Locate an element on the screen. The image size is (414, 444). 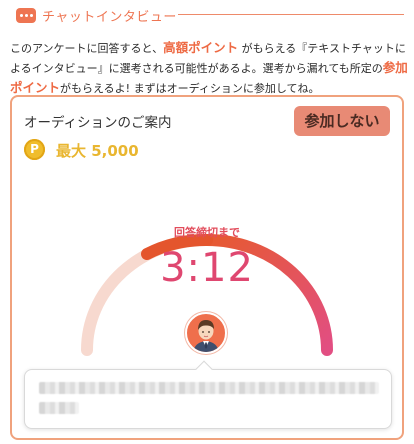
highlight-high-points: 高額ポイント is located at coordinates (201, 47).